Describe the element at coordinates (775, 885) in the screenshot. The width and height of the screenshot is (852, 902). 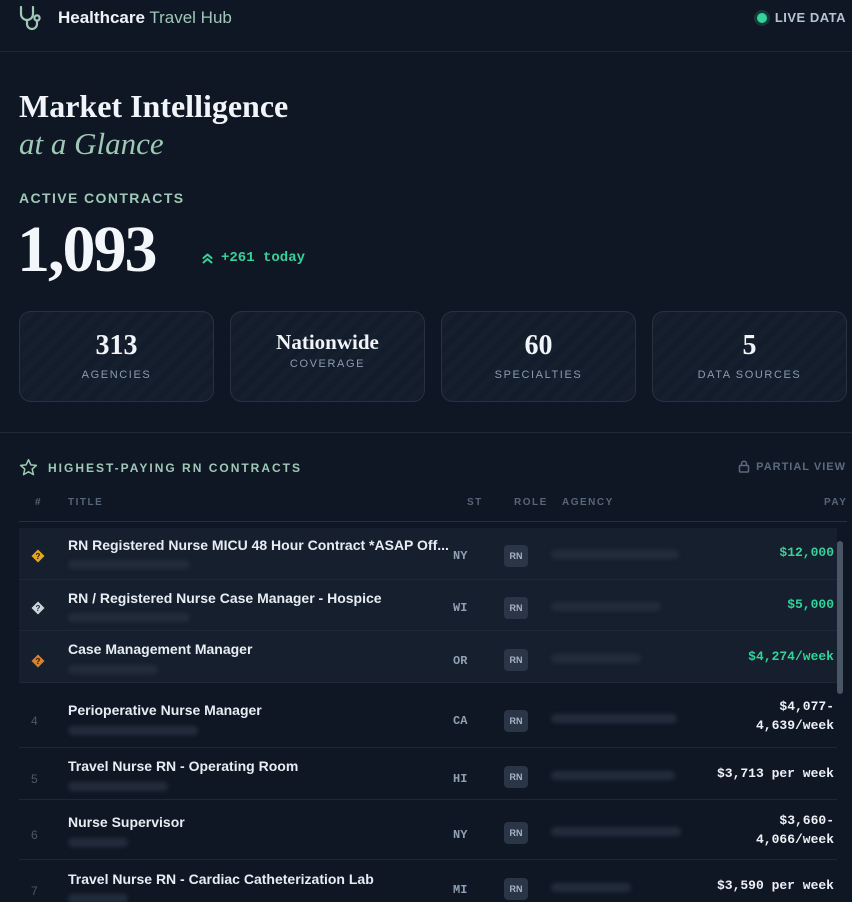
I see `row-pay: $3,590 per week` at that location.